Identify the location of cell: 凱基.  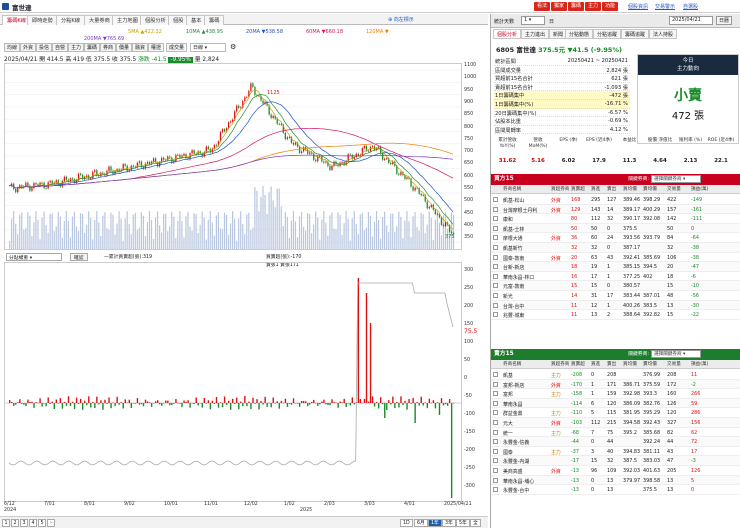
(508, 375).